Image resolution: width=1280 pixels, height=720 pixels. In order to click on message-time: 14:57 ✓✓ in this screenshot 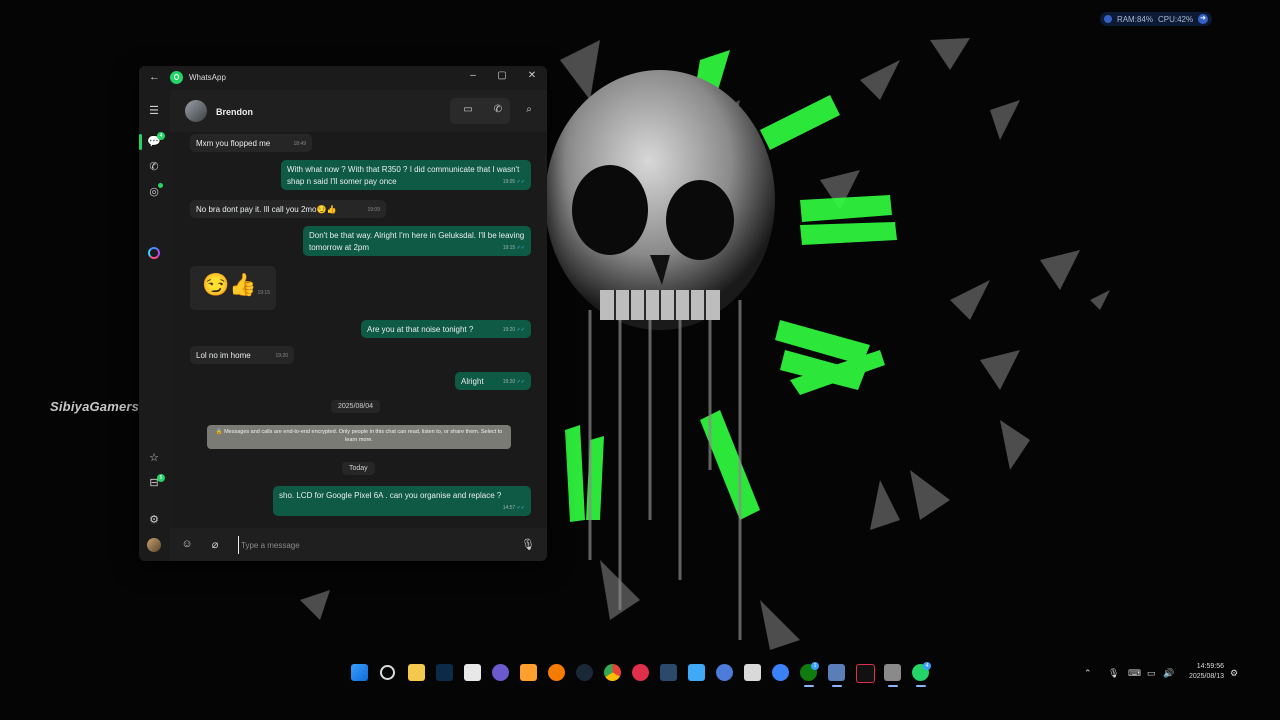, I will do `click(514, 508)`.